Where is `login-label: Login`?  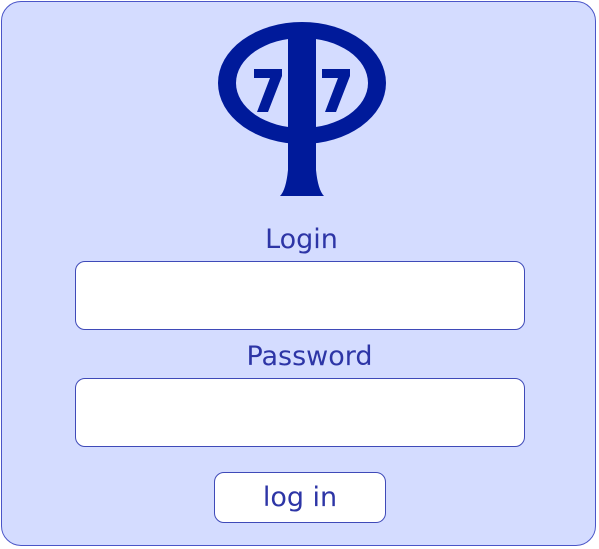
login-label: Login is located at coordinates (301, 239).